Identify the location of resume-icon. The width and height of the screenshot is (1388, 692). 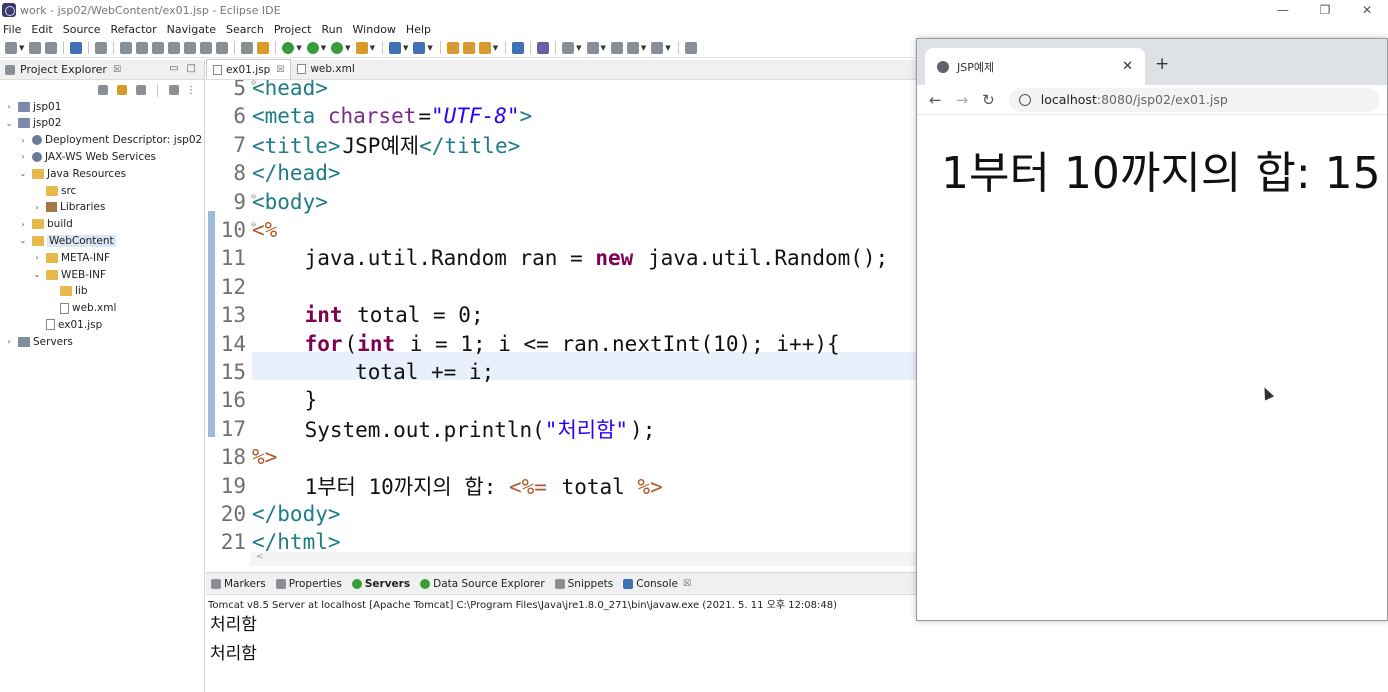
(126, 47).